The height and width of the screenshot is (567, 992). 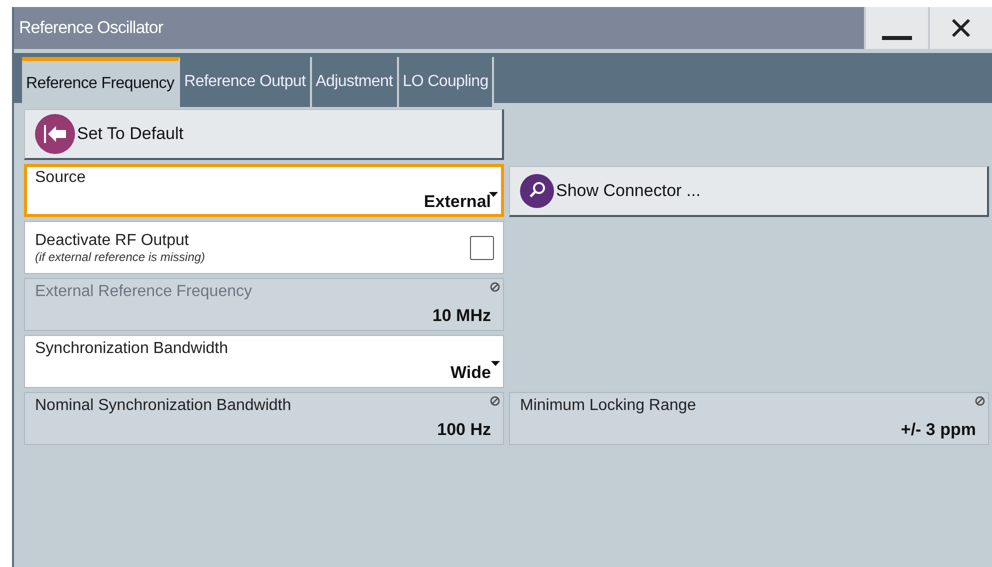 What do you see at coordinates (446, 82) in the screenshot?
I see `tab: LO Coupling` at bounding box center [446, 82].